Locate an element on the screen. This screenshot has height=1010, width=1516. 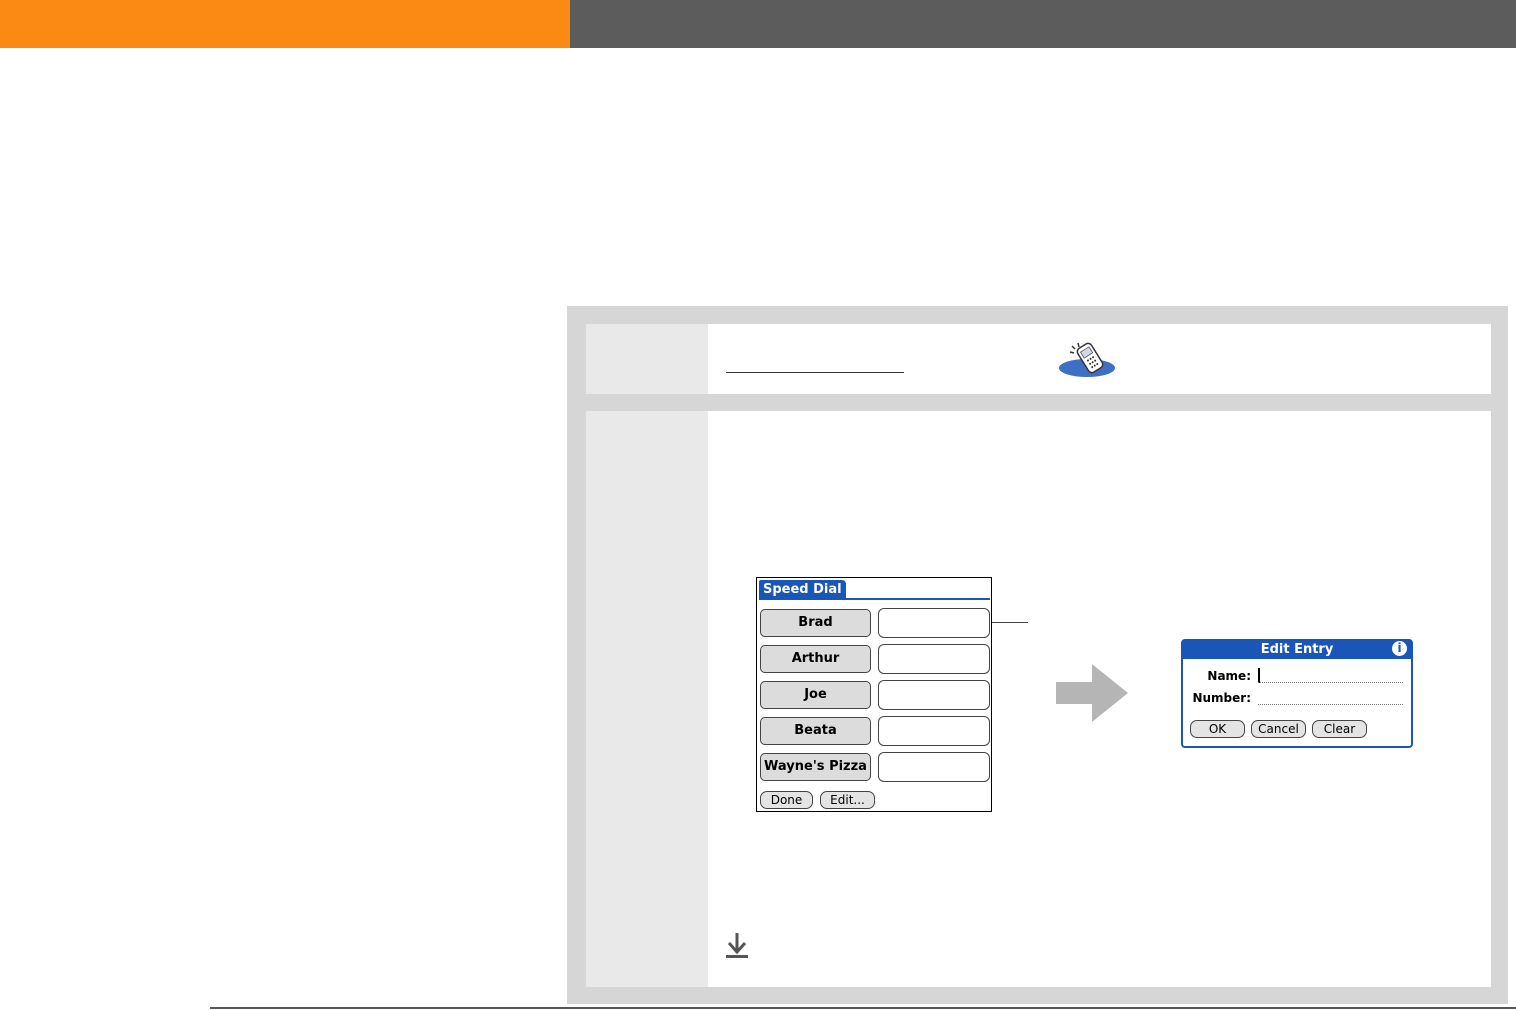
name-field is located at coordinates (1330, 682).